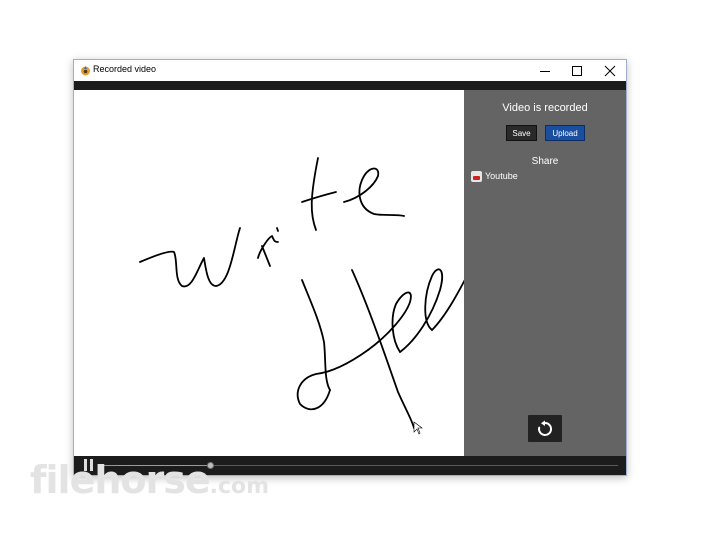 The width and height of the screenshot is (706, 536). What do you see at coordinates (350, 70) in the screenshot?
I see `title-bar: Recorded video` at bounding box center [350, 70].